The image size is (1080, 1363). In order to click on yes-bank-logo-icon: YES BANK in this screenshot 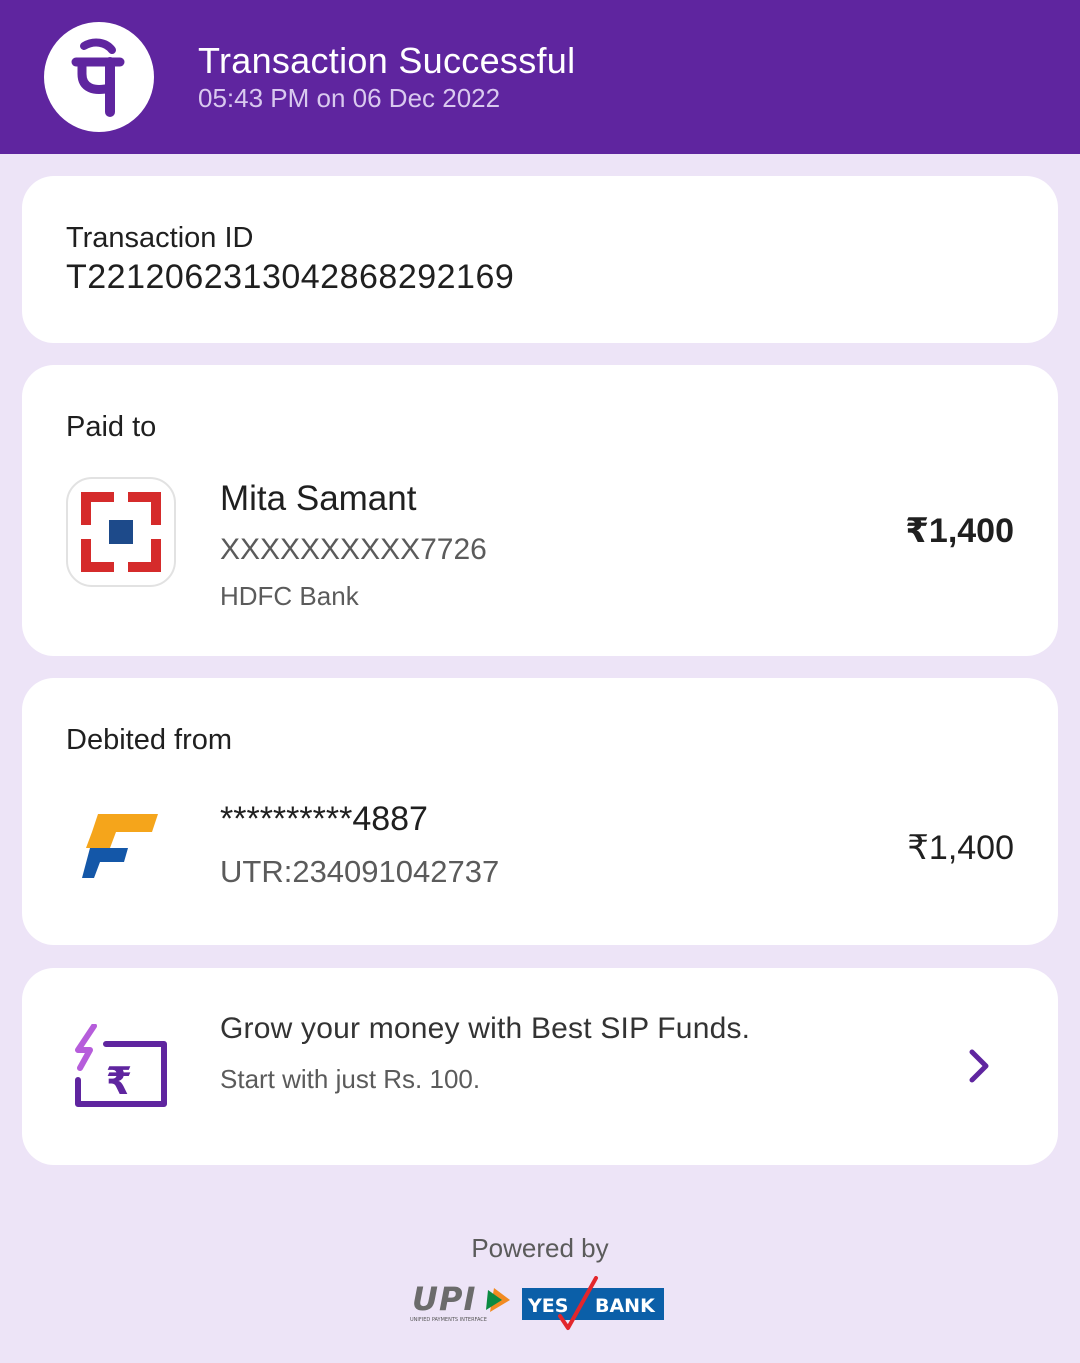, I will do `click(593, 1306)`.